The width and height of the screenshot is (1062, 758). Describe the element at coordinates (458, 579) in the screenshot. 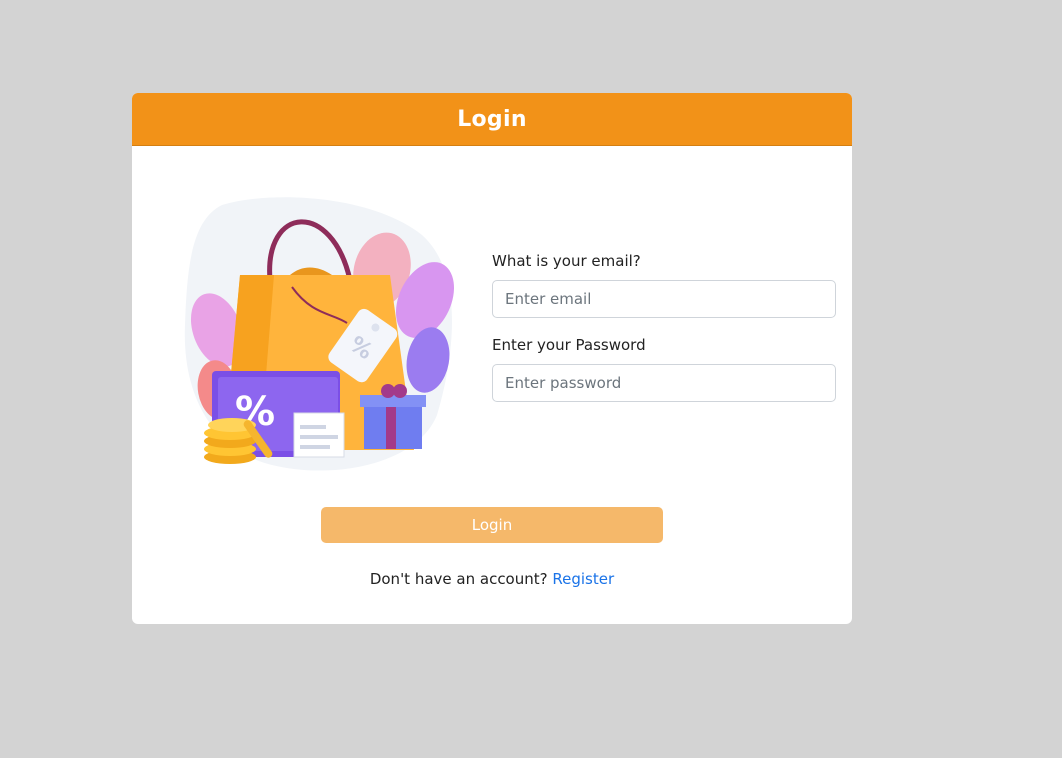

I see `register-prompt-text: Don't have an account?` at that location.